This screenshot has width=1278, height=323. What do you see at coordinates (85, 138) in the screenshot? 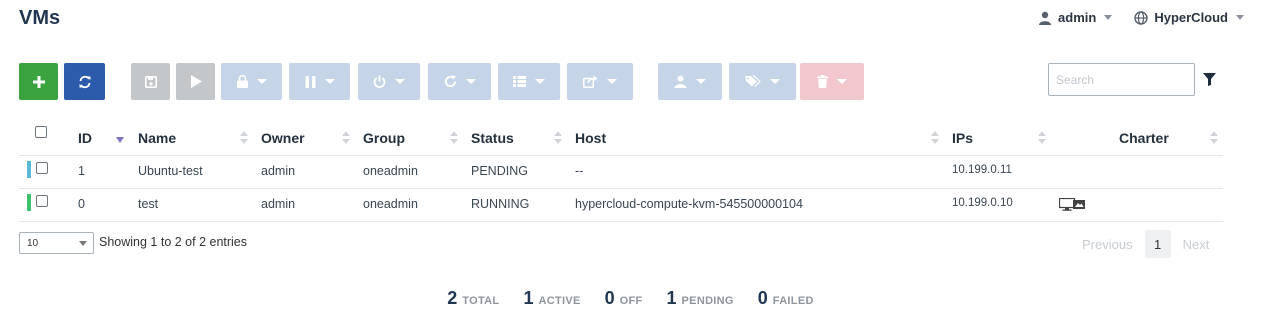
I see `col-header-id: ID` at bounding box center [85, 138].